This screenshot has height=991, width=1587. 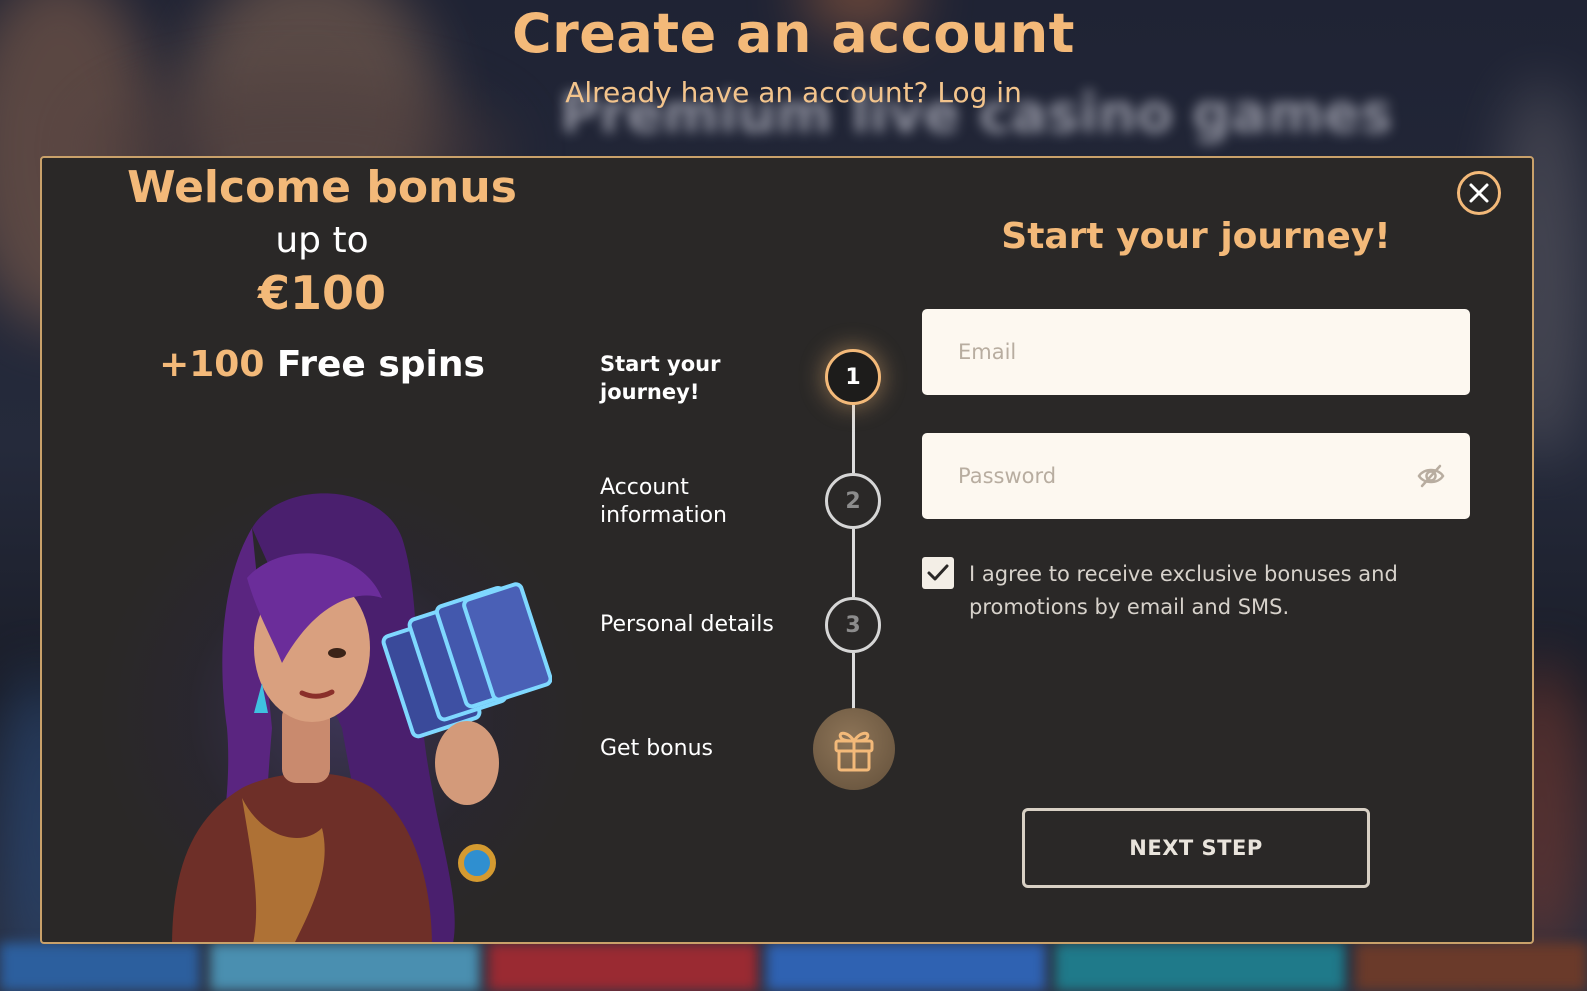 What do you see at coordinates (854, 751) in the screenshot?
I see `gift-icon` at bounding box center [854, 751].